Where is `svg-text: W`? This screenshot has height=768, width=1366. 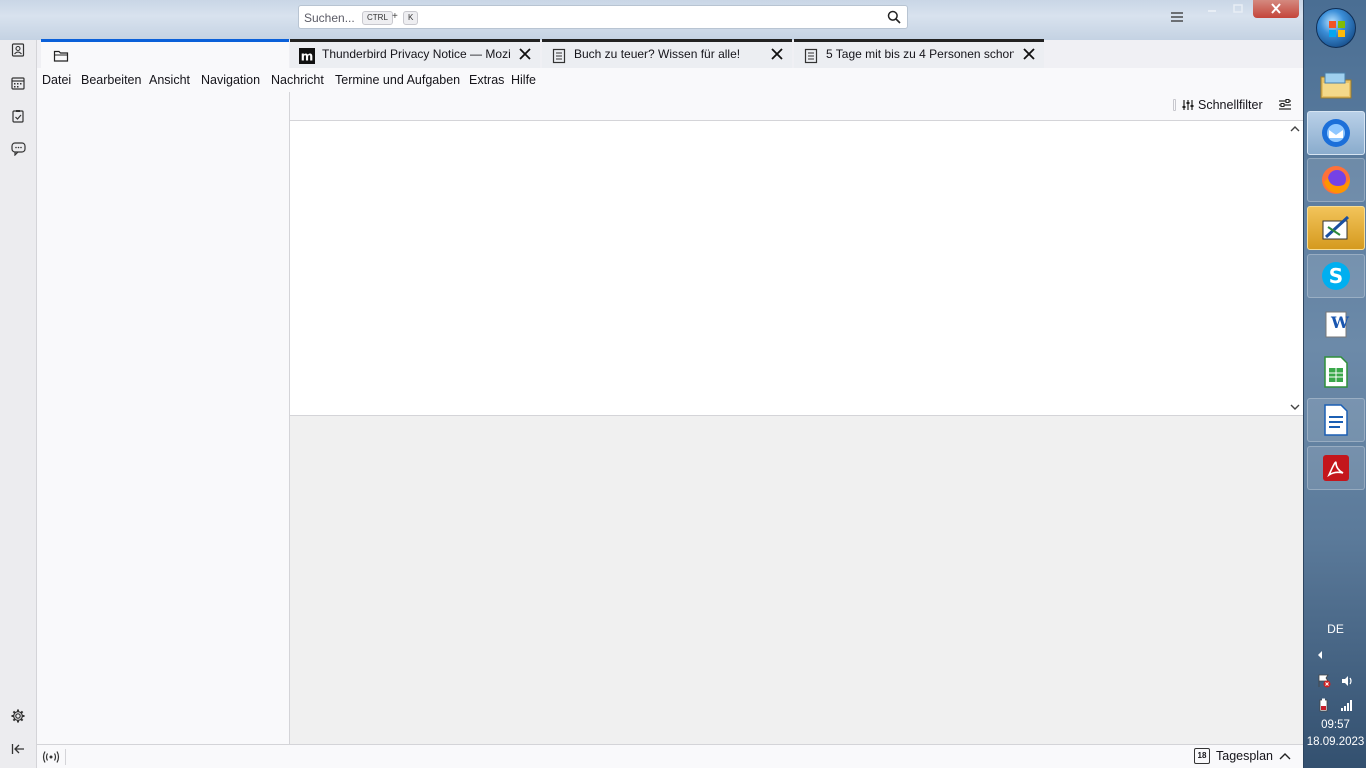 svg-text: W is located at coordinates (1340, 322).